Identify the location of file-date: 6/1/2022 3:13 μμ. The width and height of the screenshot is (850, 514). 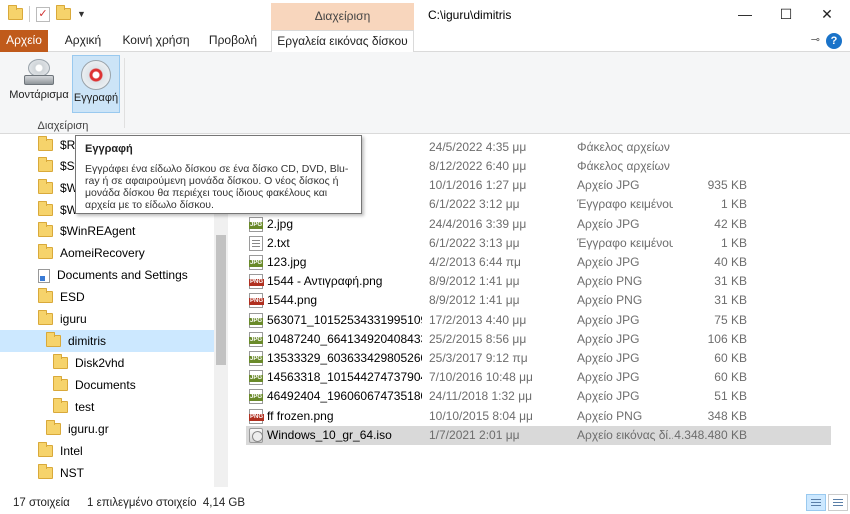
(474, 243).